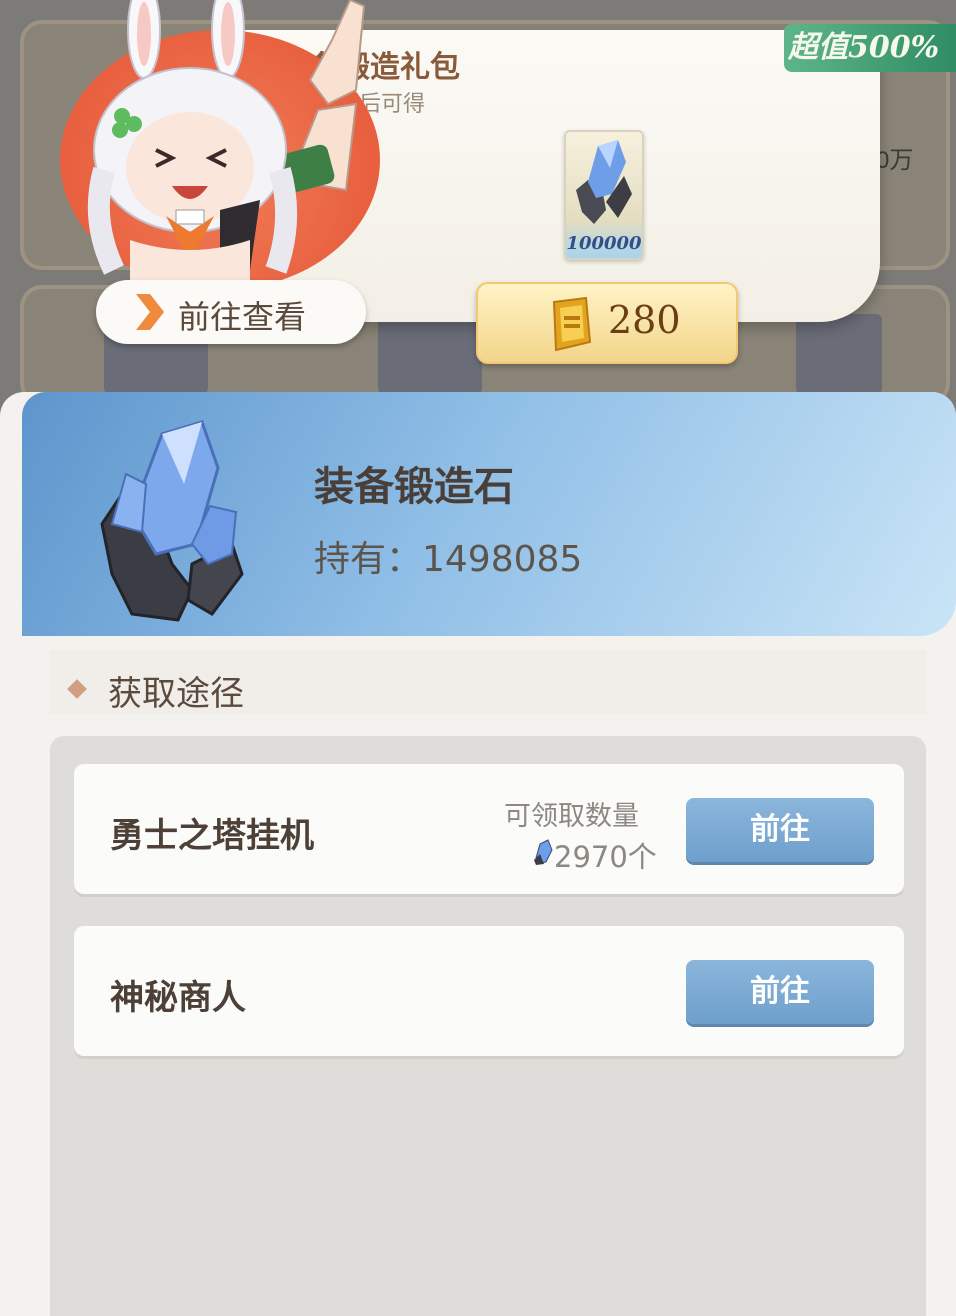 The image size is (956, 1316). Describe the element at coordinates (489, 829) in the screenshot. I see `list-item: 勇士之塔挂机 可领取数量 2970个 前往` at that location.